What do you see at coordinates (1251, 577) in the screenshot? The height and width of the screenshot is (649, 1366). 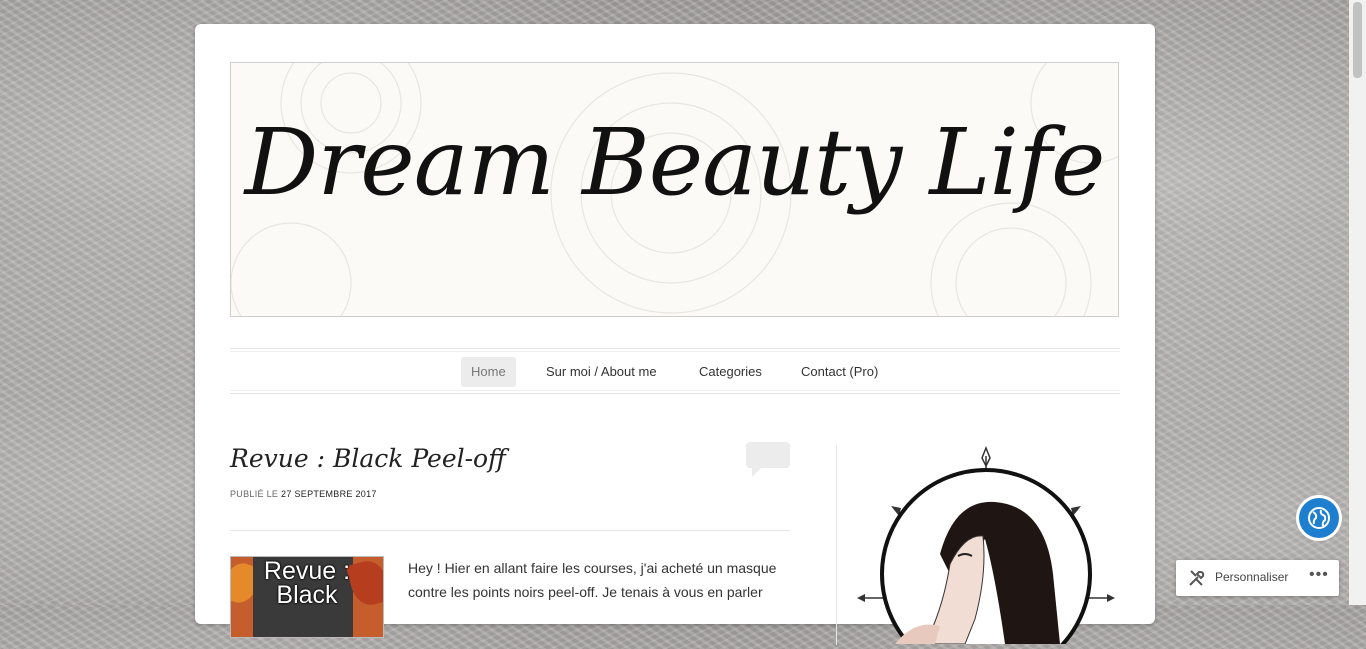 I see `customize-button: Personnaliser` at bounding box center [1251, 577].